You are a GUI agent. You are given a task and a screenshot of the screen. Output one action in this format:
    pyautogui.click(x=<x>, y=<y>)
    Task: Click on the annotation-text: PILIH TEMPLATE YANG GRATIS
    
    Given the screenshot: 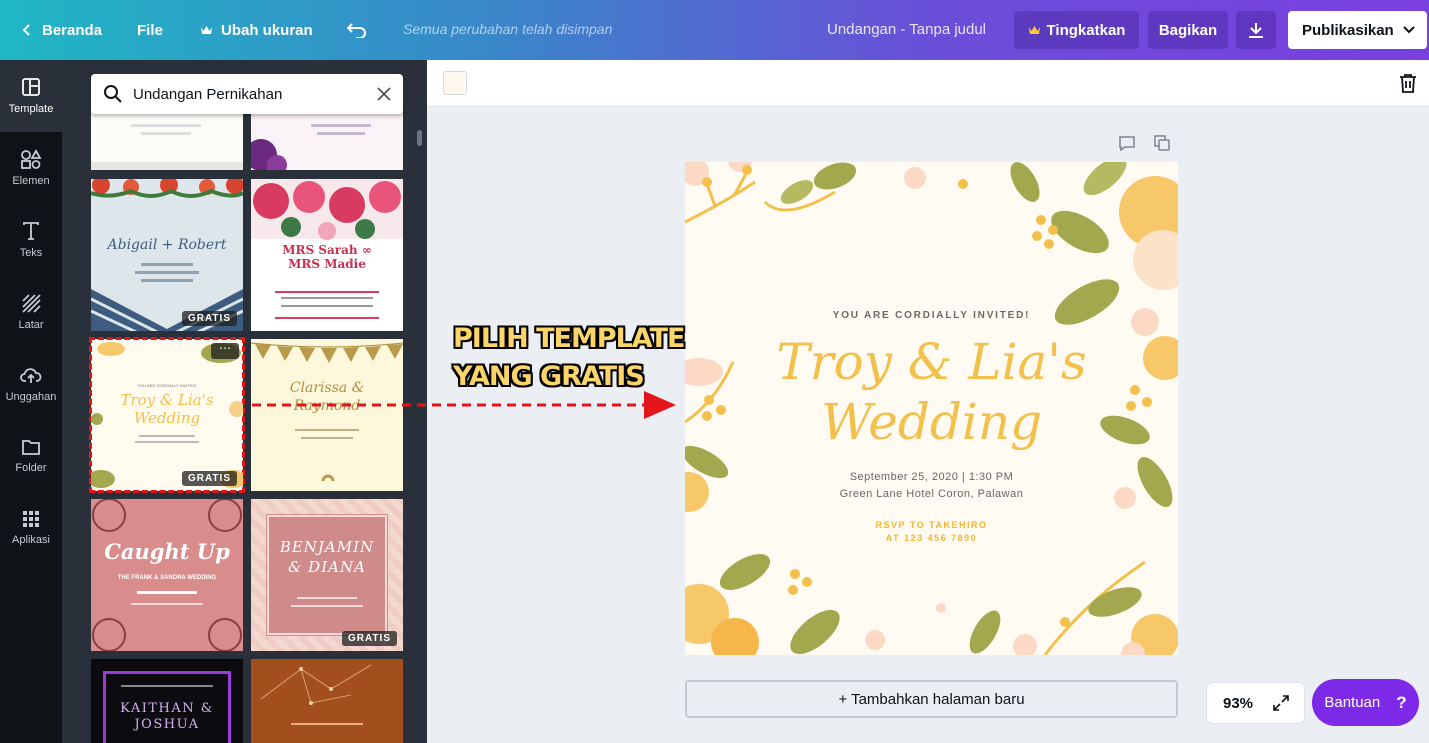 What is the action you would take?
    pyautogui.click(x=569, y=358)
    